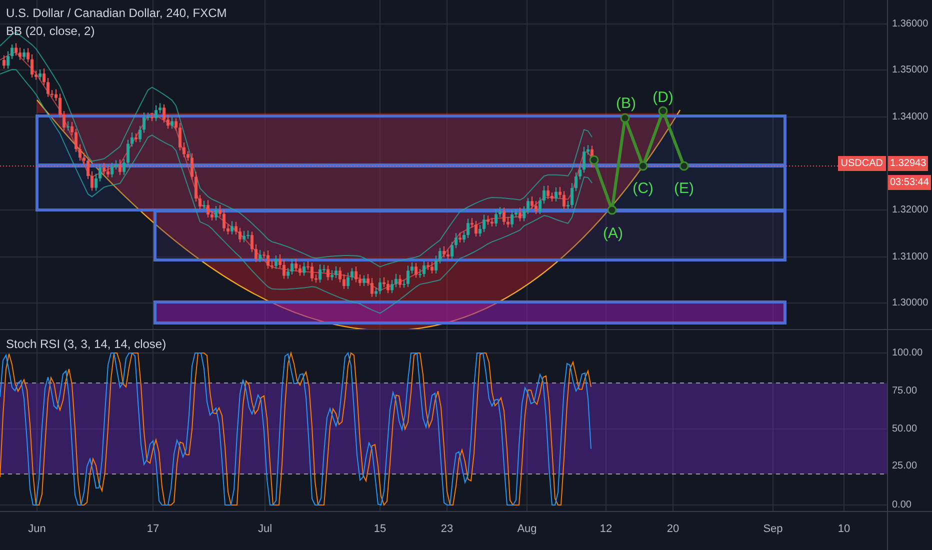 The image size is (932, 550). What do you see at coordinates (910, 70) in the screenshot?
I see `price-tick-label: 1.35000` at bounding box center [910, 70].